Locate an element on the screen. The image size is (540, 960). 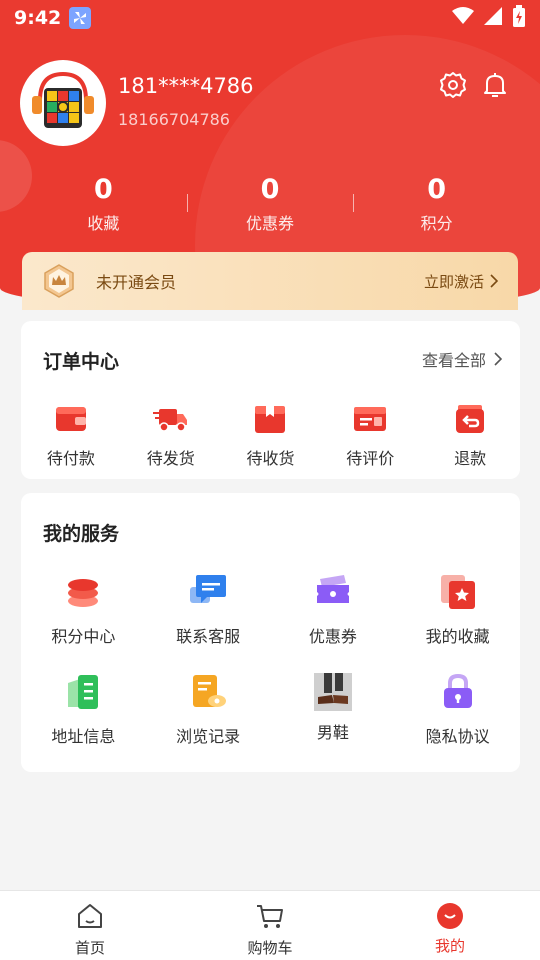
username: 181****4786 is located at coordinates (186, 86).